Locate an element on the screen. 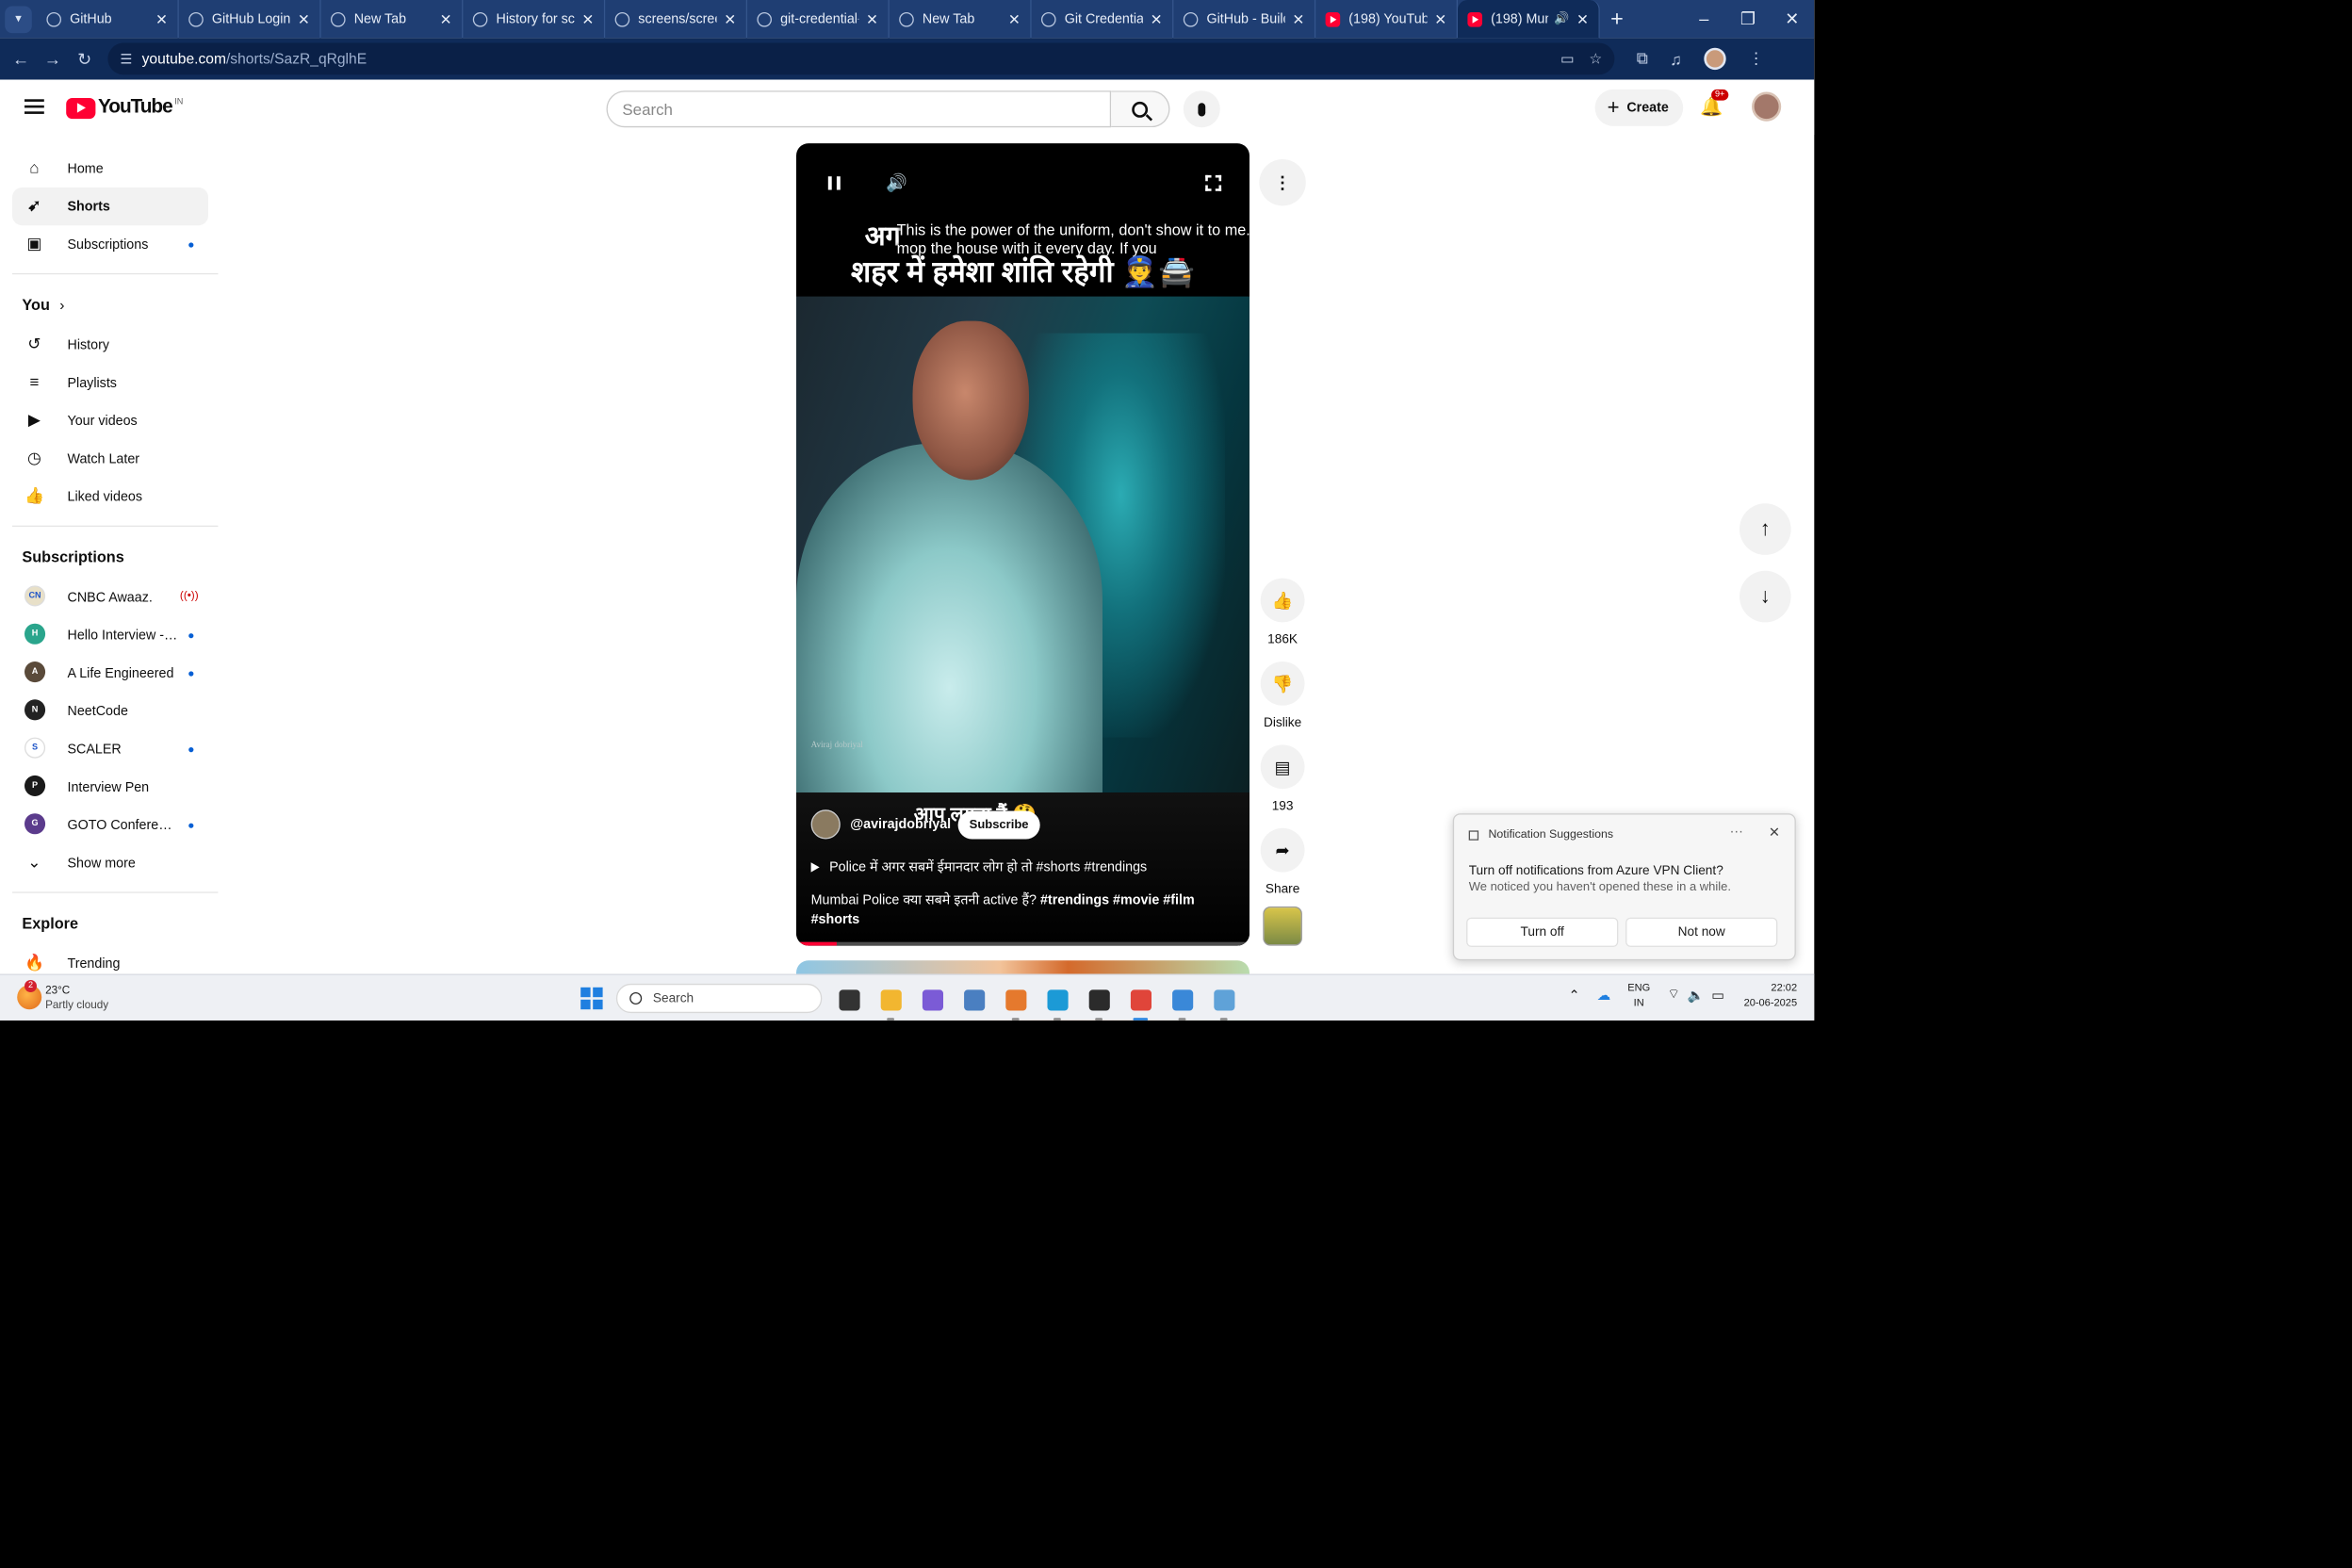  office-icon is located at coordinates (1016, 1002).